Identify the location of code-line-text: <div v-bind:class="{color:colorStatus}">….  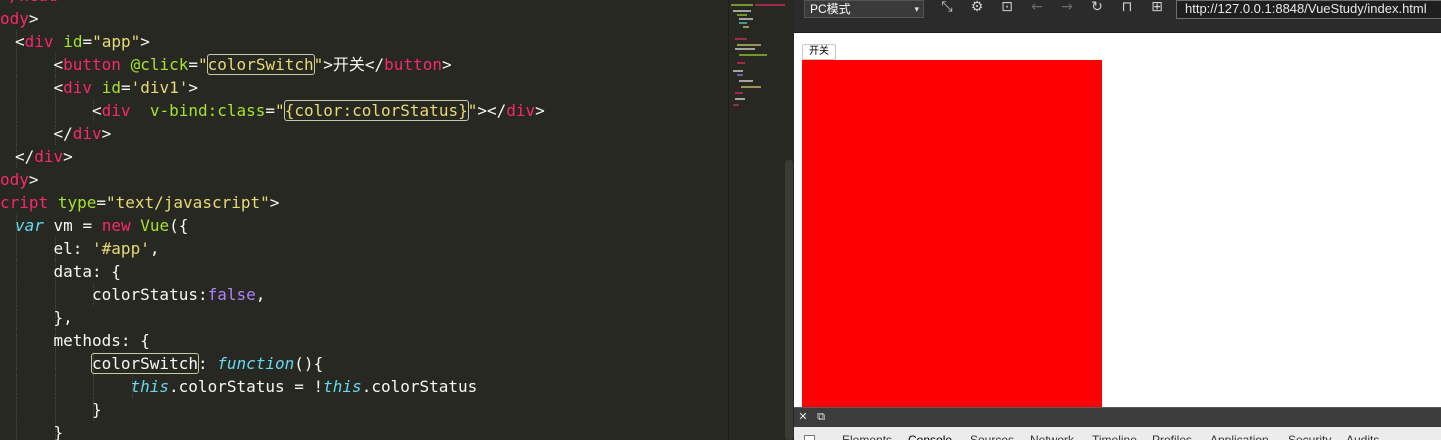
(318, 110).